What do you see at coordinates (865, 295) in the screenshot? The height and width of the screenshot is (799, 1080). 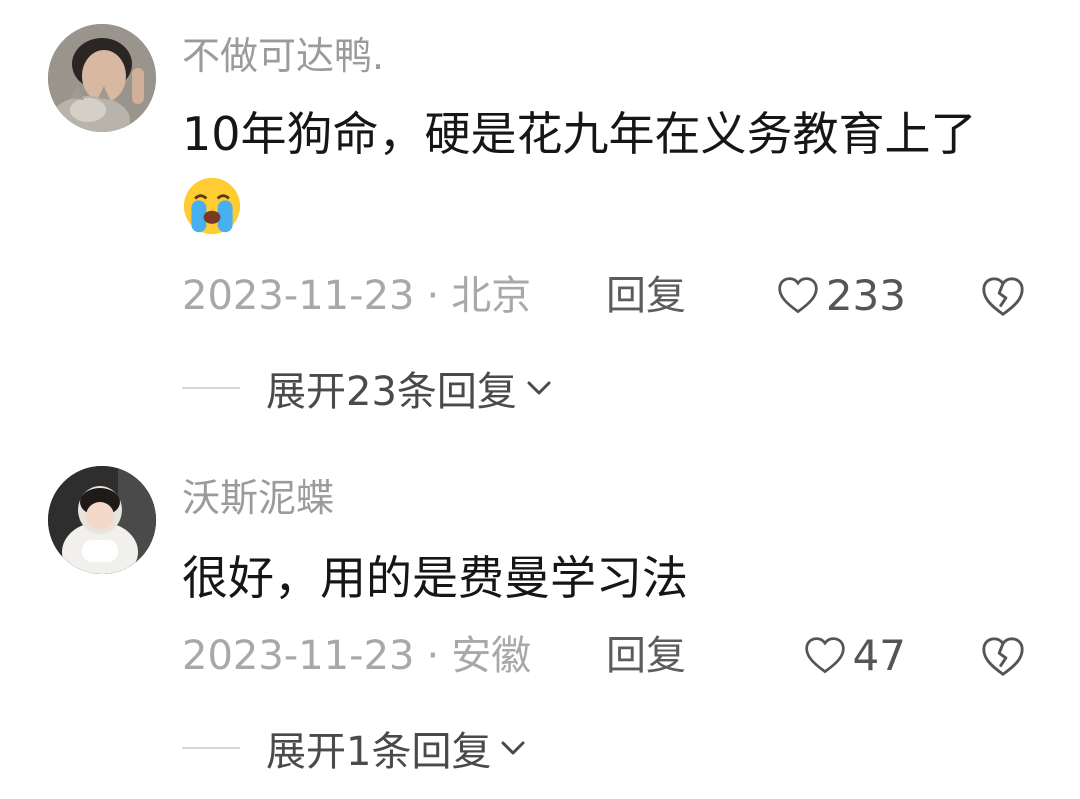 I see `like-count: 233` at bounding box center [865, 295].